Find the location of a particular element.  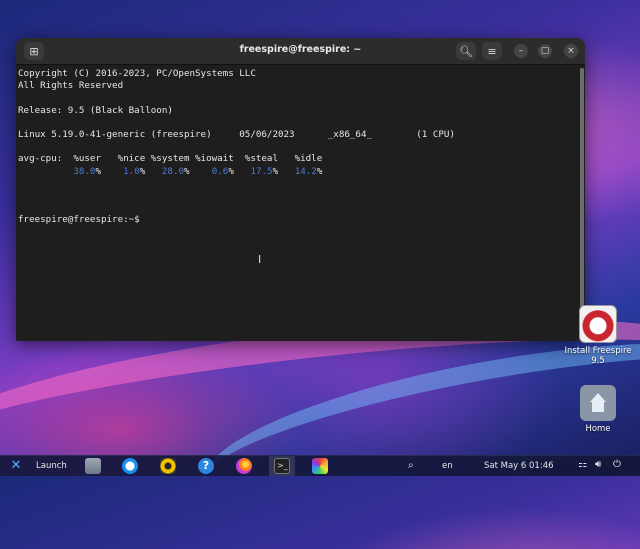

cpu-steal: 17.5 is located at coordinates (261, 171).